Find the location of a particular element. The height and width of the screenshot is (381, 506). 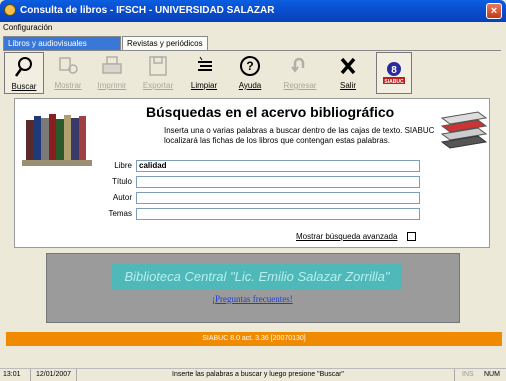

print-label: Imprimir is located at coordinates (112, 85).